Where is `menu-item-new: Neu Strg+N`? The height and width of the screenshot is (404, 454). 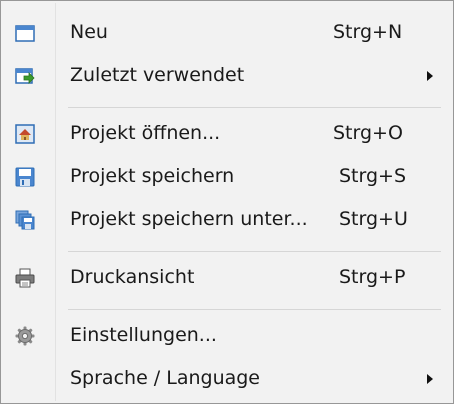
menu-item-new: Neu Strg+N is located at coordinates (227, 33).